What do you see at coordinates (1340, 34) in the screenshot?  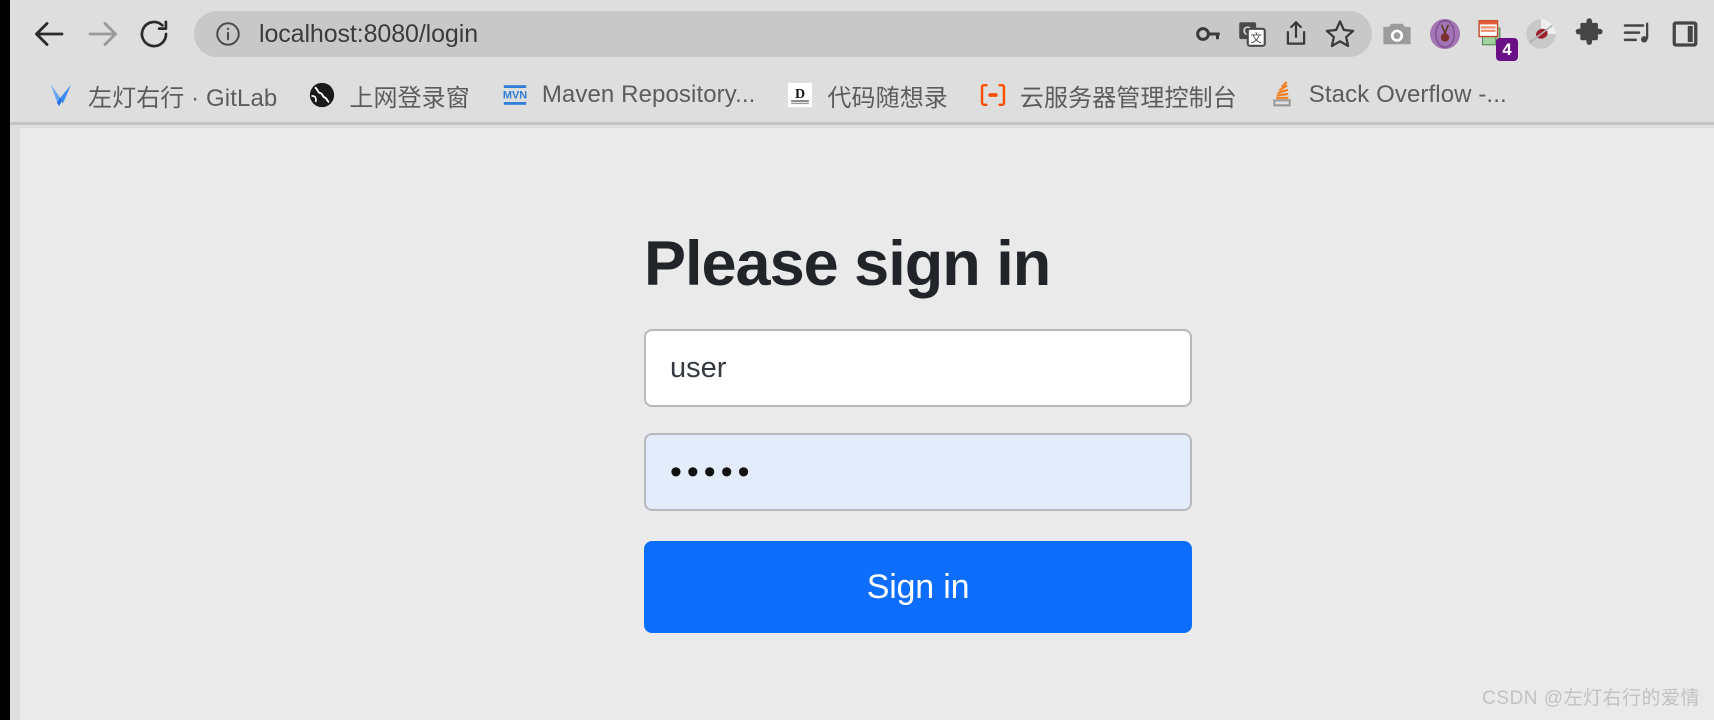 I see `bookmark-star-icon` at bounding box center [1340, 34].